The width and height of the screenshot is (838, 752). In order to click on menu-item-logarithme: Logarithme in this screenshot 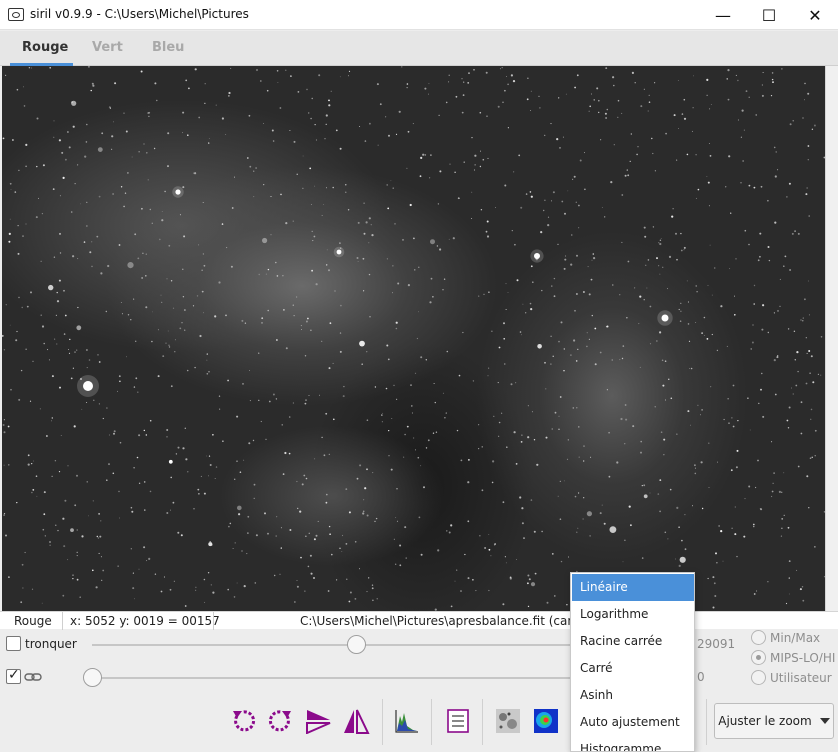, I will do `click(633, 614)`.